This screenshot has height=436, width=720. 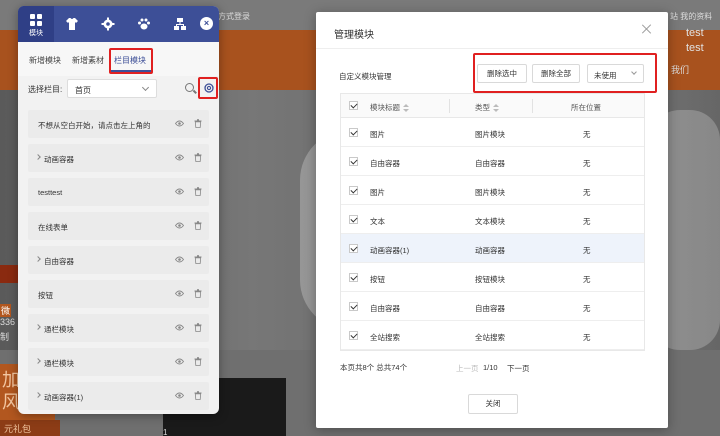 What do you see at coordinates (112, 88) in the screenshot?
I see `column-select: 首页` at bounding box center [112, 88].